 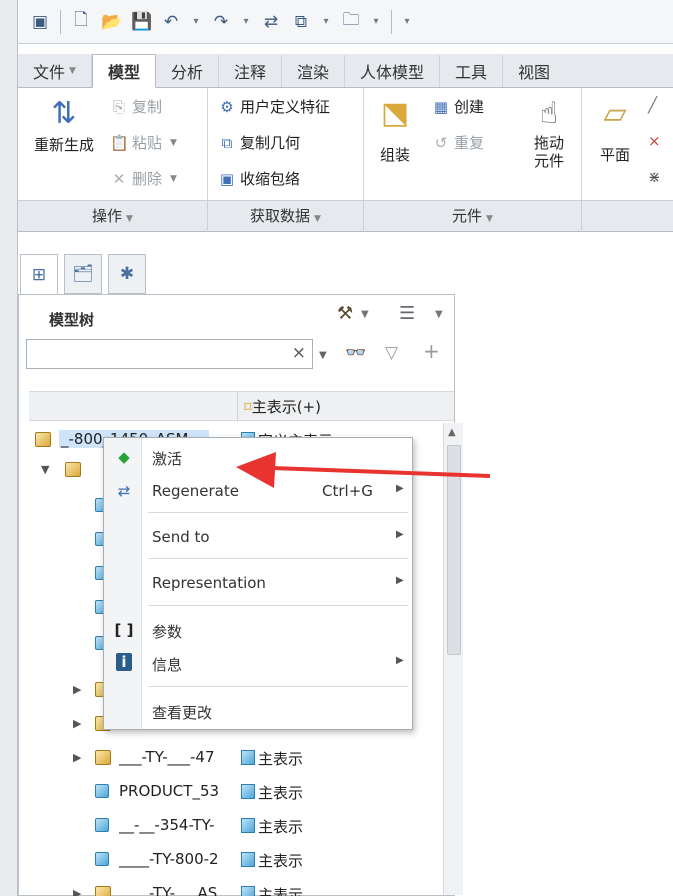 I want to click on folder-icon: 🗂, so click(x=83, y=274).